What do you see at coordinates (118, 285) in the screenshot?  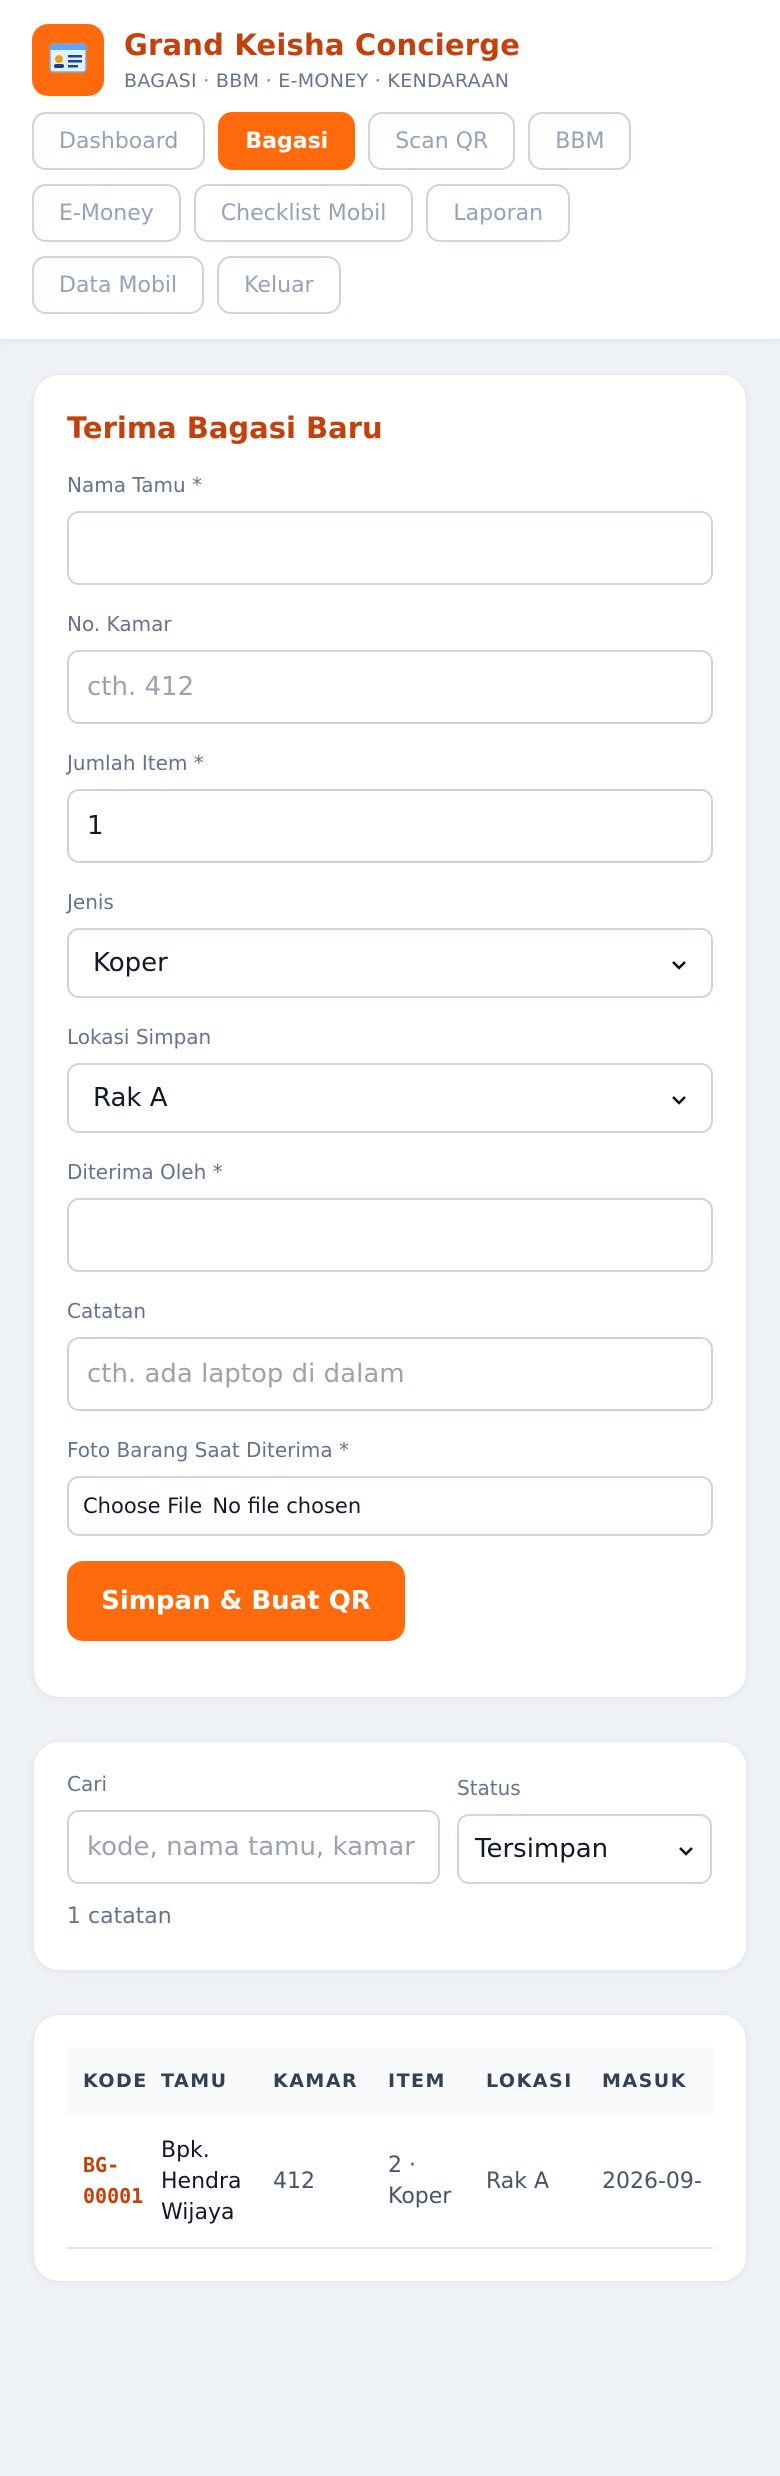 I see `nav-data-mobil: Data Mobil` at bounding box center [118, 285].